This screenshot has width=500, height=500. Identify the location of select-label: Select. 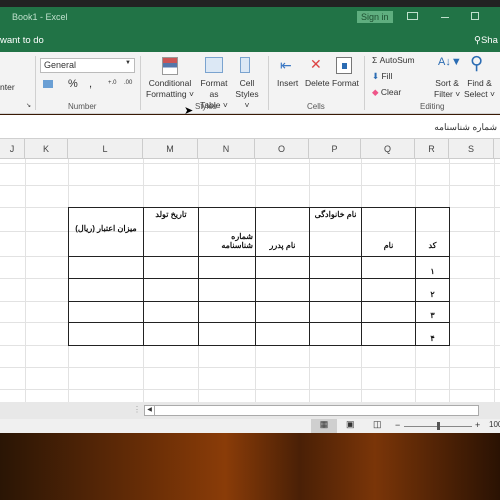
(476, 94).